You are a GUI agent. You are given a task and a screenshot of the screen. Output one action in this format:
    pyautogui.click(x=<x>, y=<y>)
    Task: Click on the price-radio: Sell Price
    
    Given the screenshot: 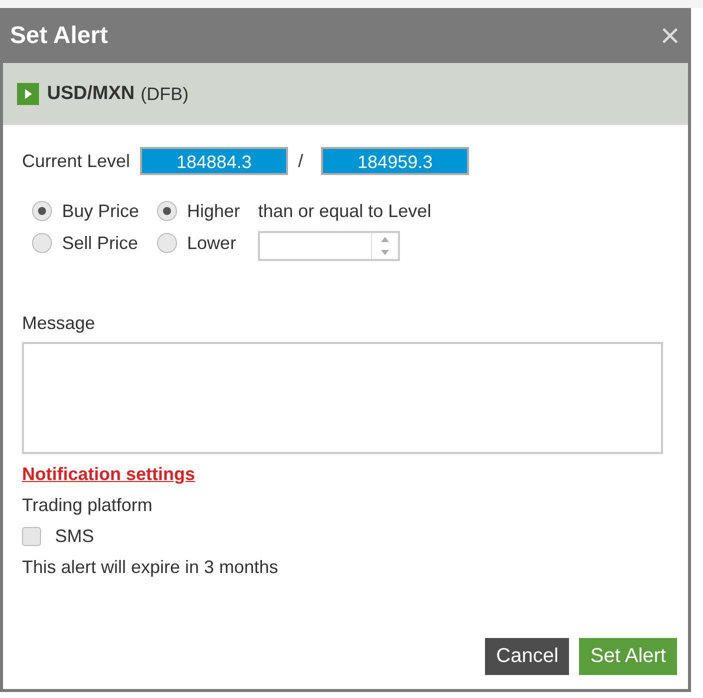 What is the action you would take?
    pyautogui.click(x=86, y=243)
    